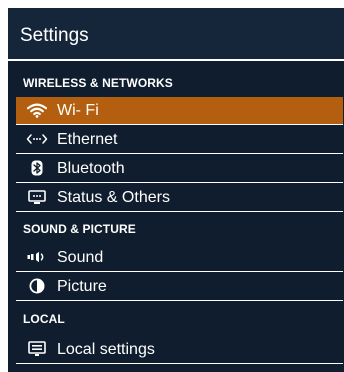  What do you see at coordinates (37, 110) in the screenshot?
I see `wifi-icon` at bounding box center [37, 110].